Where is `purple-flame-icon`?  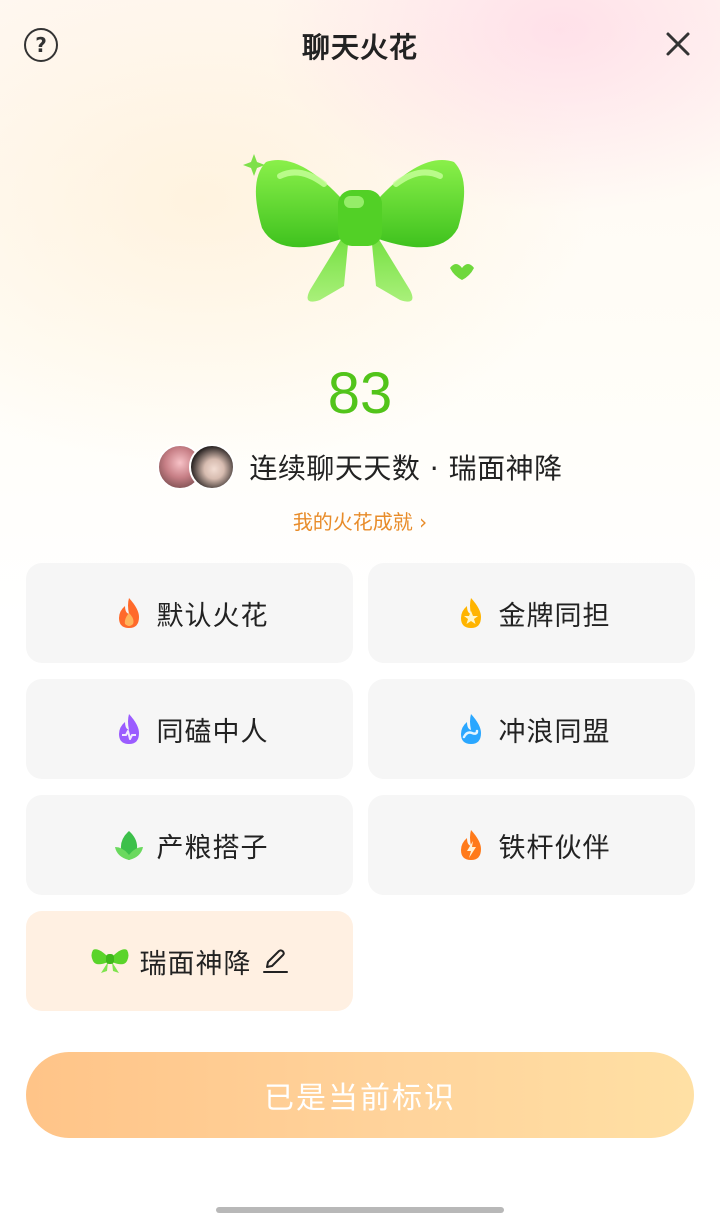
purple-flame-icon is located at coordinates (128, 729).